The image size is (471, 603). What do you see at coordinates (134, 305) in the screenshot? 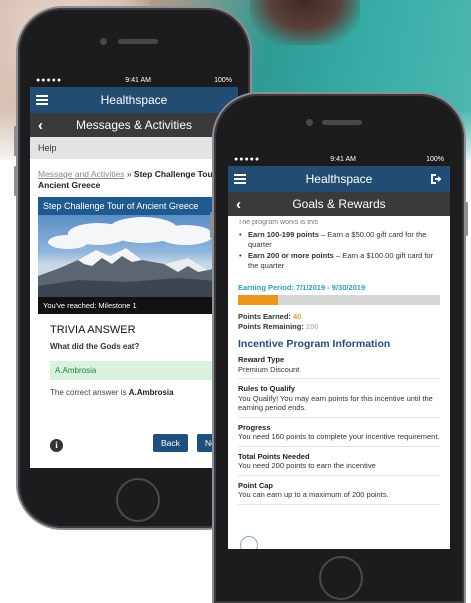
I see `milestone-caption: You've reached: Milestone 1` at bounding box center [134, 305].